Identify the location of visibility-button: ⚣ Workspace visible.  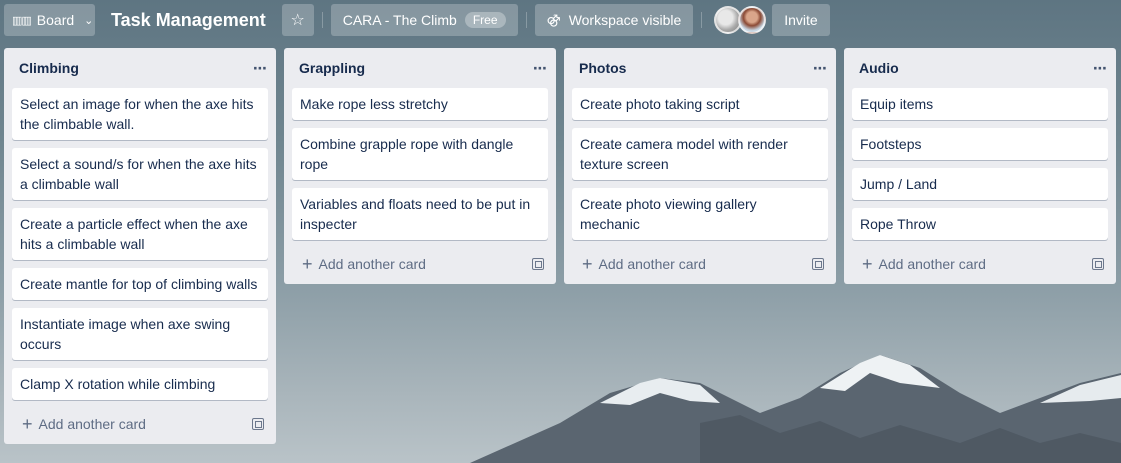
(614, 20).